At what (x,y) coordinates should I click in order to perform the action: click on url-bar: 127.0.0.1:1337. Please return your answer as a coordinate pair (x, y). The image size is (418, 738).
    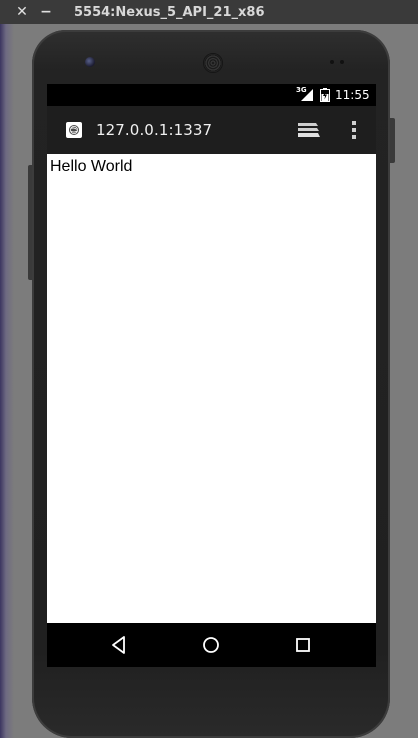
    Looking at the image, I should click on (154, 130).